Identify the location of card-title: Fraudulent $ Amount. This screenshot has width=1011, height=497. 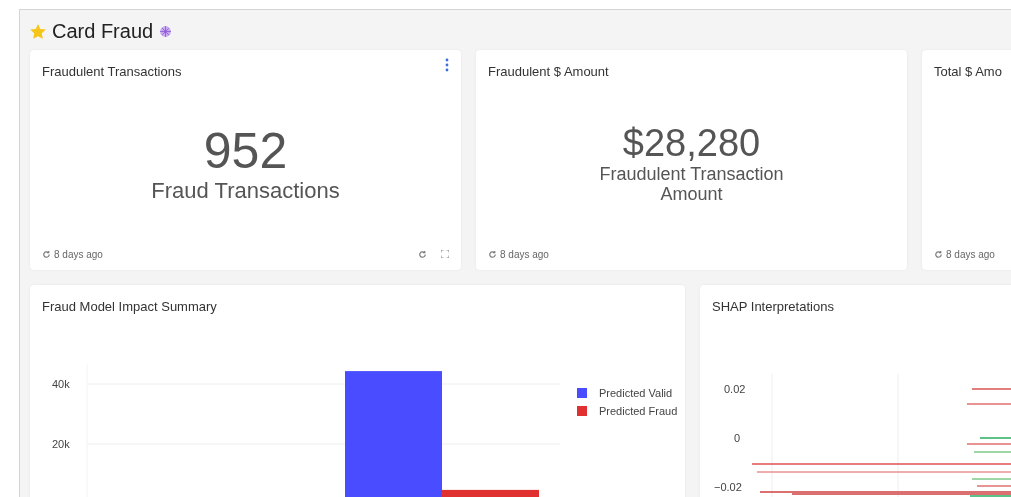
(549, 71).